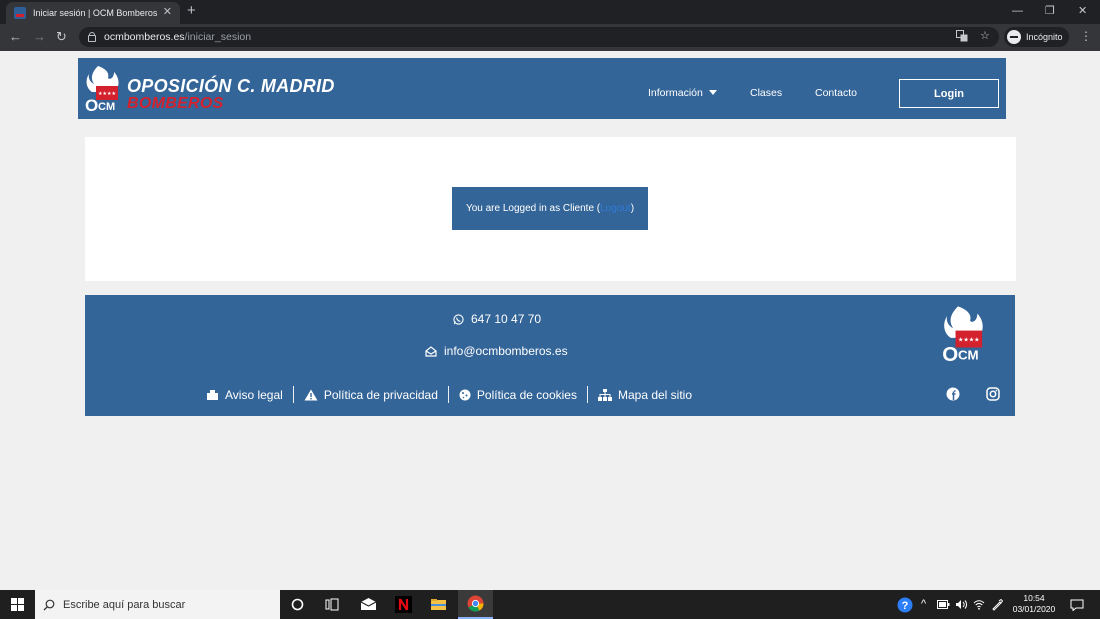 This screenshot has height=619, width=1100. Describe the element at coordinates (962, 37) in the screenshot. I see `translate-icon` at that location.